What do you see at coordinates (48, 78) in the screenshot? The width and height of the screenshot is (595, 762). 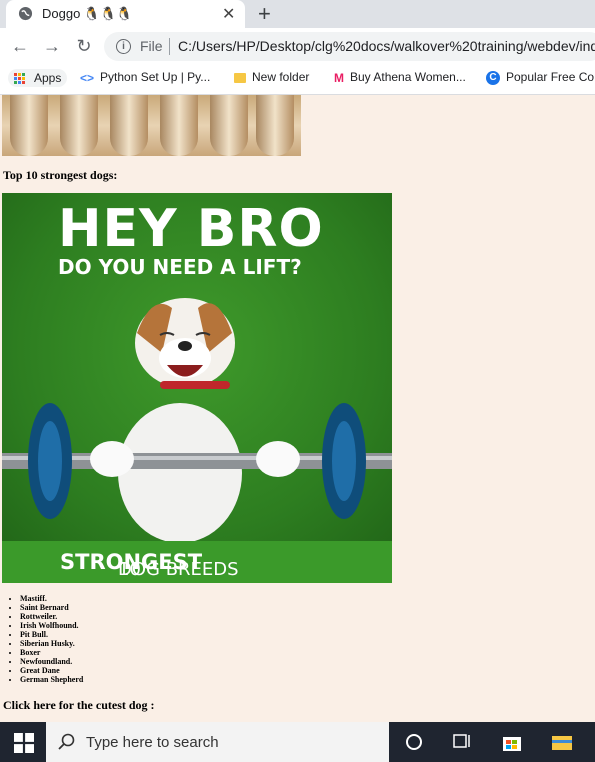 I see `bookmark-label: Apps` at bounding box center [48, 78].